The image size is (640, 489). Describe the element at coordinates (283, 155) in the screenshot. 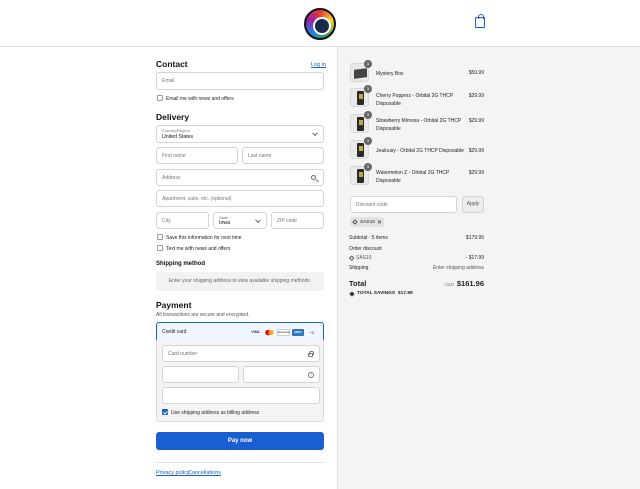

I see `last-name-field: Last name` at that location.